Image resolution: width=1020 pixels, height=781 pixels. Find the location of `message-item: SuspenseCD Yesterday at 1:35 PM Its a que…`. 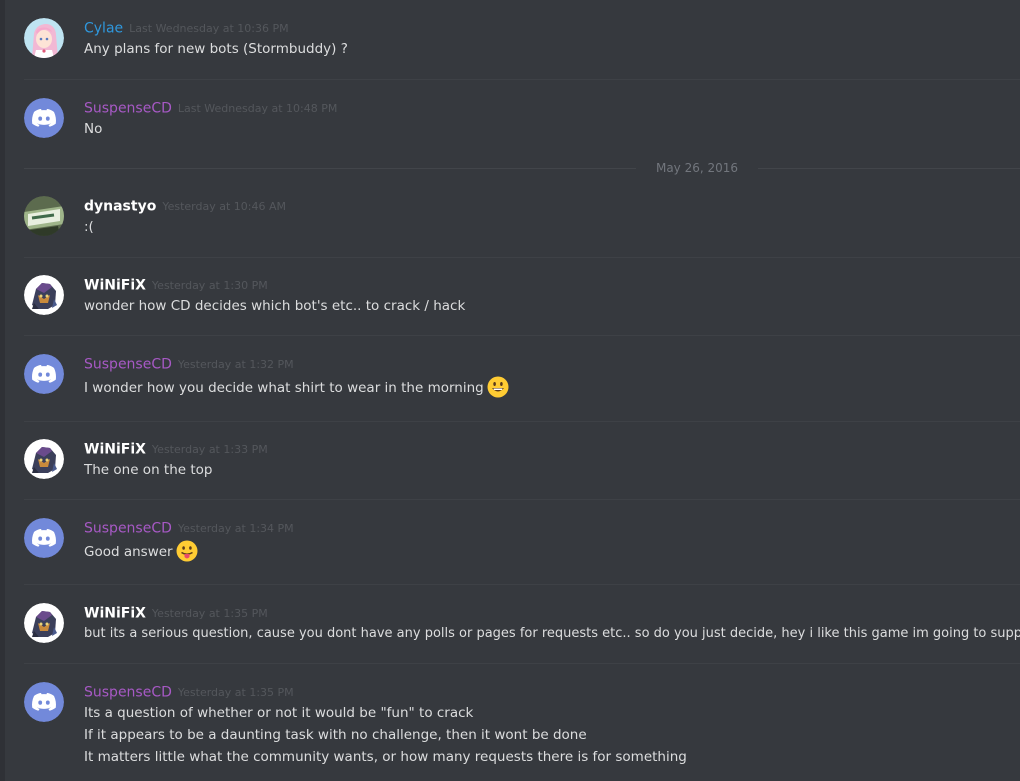

message-item: SuspenseCD Yesterday at 1:35 PM Its a que… is located at coordinates (522, 731).